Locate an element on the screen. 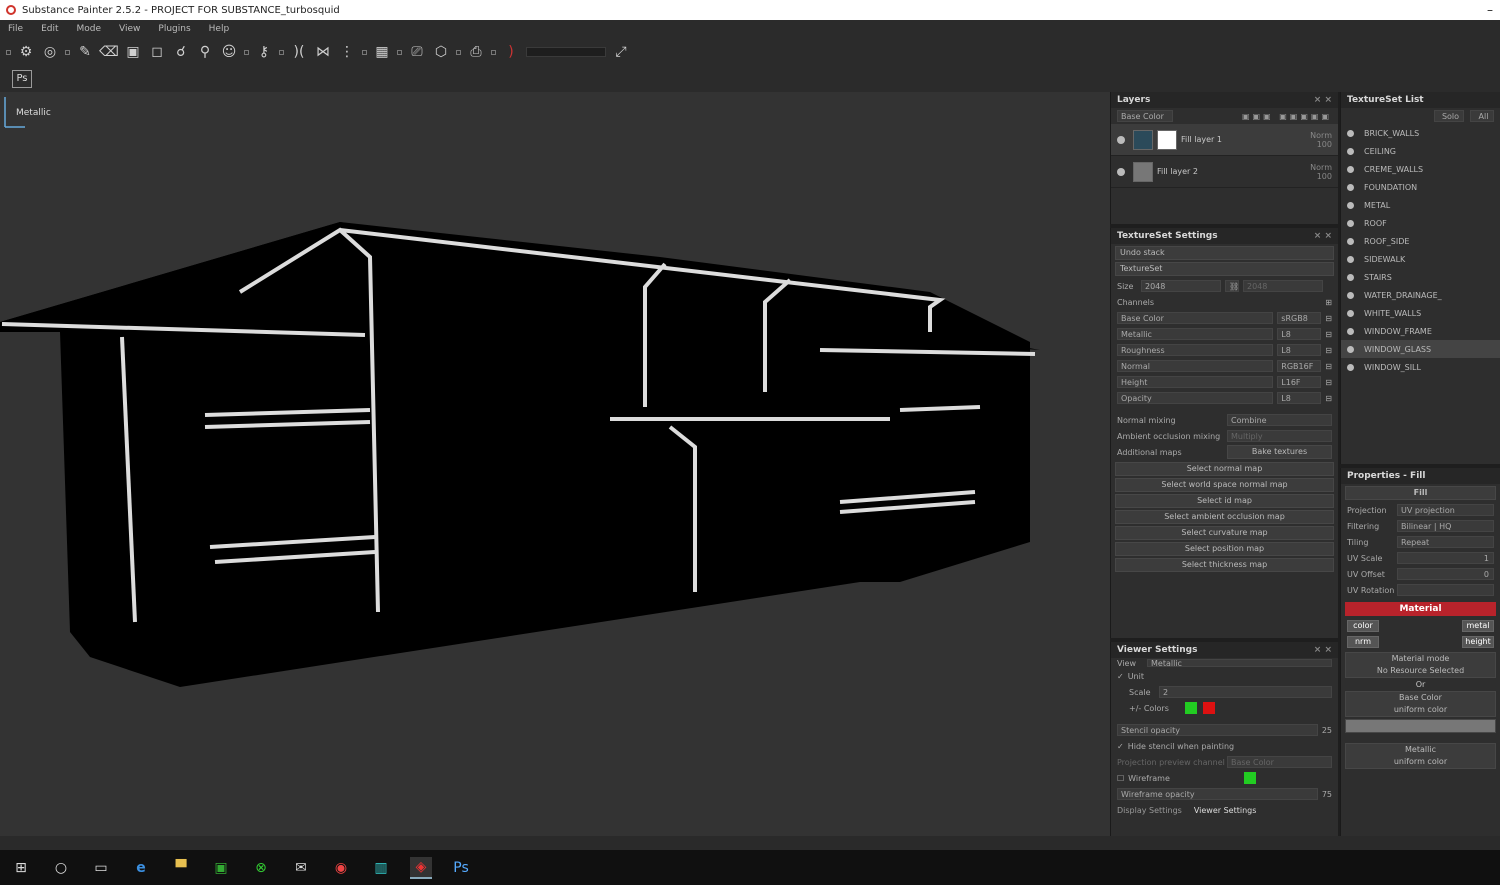 This screenshot has height=885, width=1500. textureset-item: METAL is located at coordinates (1420, 205).